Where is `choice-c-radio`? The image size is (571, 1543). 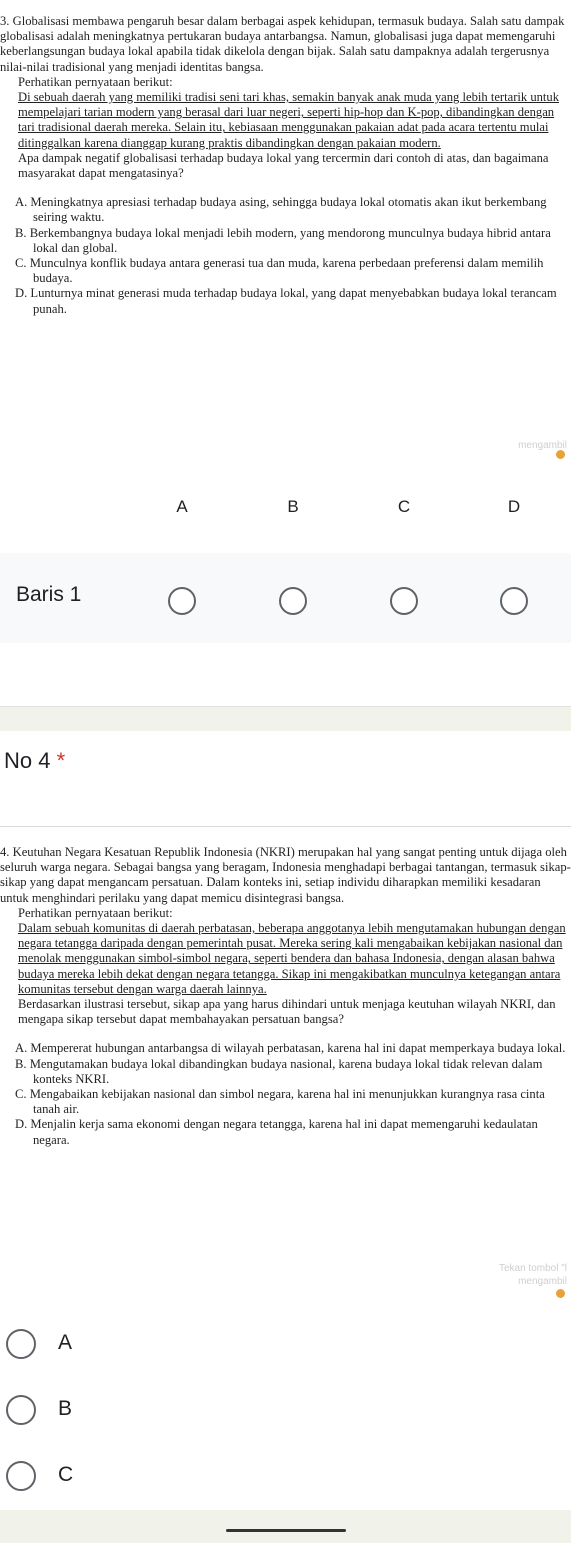 choice-c-radio is located at coordinates (21, 1476).